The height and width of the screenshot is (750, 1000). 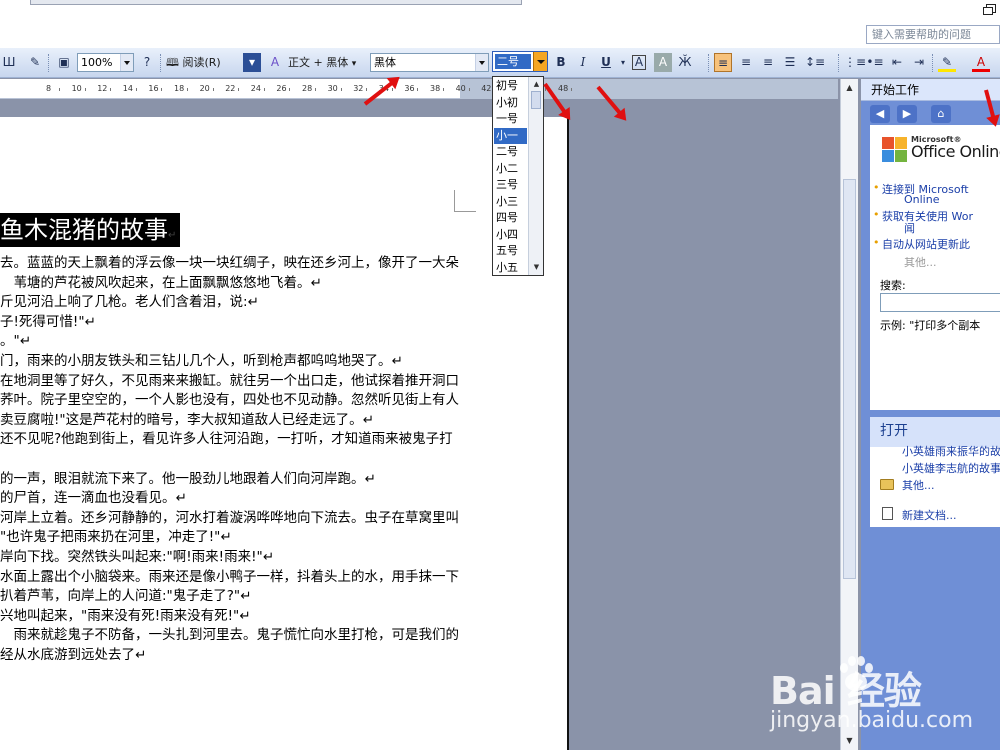 I want to click on document-line: 兴地叫起来，"雨来没有死!雨来没有死!"↵, so click(x=230, y=616).